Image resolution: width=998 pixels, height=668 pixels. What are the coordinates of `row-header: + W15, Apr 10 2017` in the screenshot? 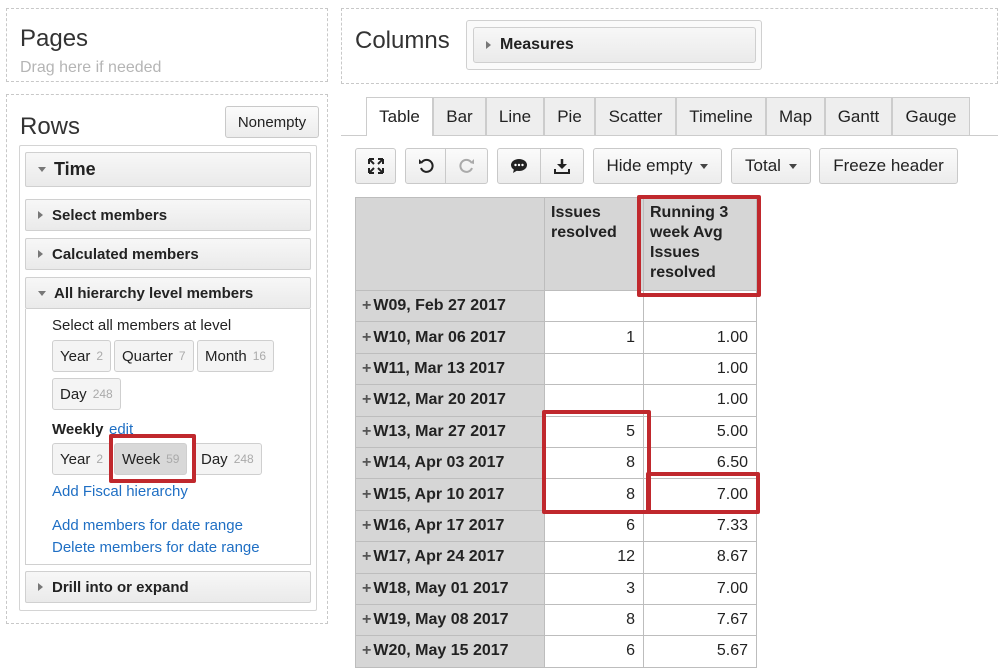 It's located at (450, 494).